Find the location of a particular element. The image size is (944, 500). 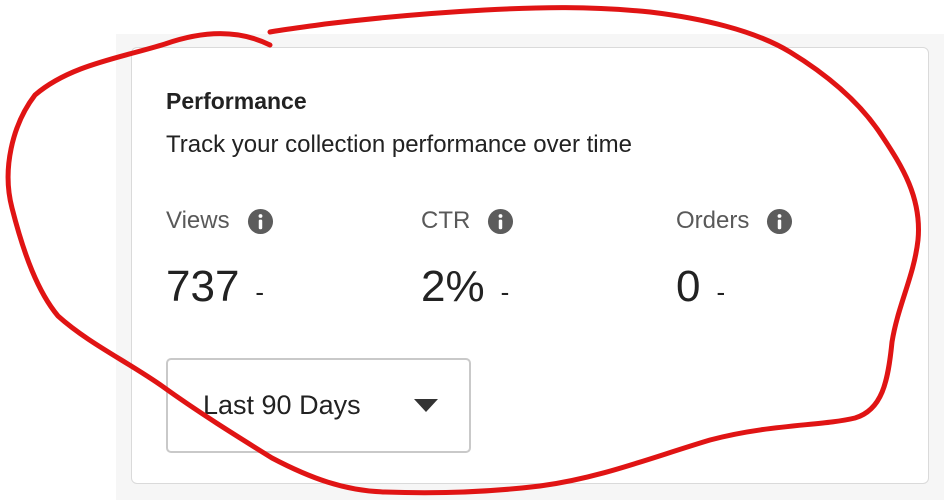

metric-value-row: 0 - is located at coordinates (734, 287).